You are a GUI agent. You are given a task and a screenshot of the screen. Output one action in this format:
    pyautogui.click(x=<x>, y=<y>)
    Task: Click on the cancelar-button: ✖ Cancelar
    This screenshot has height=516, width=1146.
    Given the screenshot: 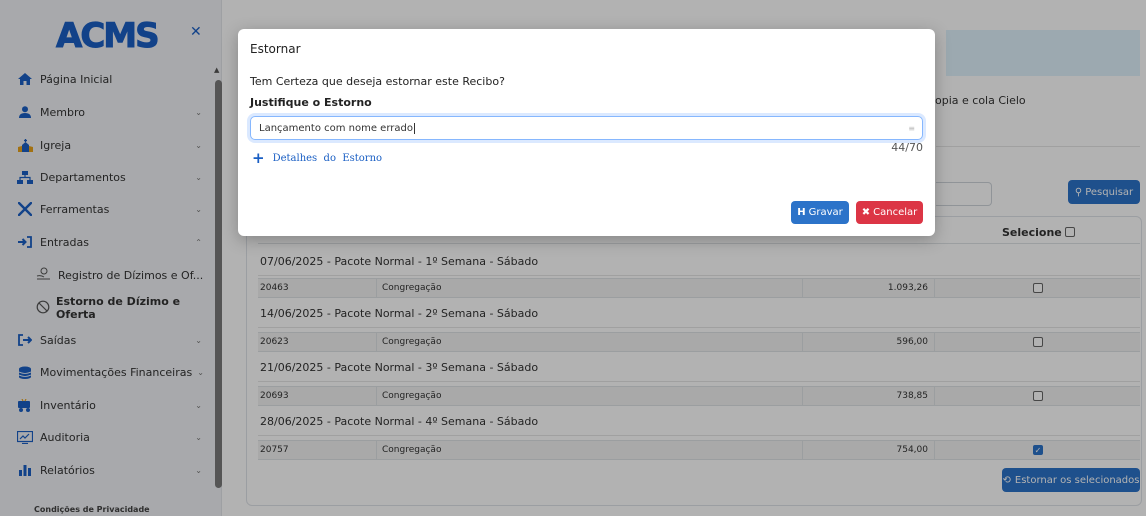 What is the action you would take?
    pyautogui.click(x=889, y=212)
    